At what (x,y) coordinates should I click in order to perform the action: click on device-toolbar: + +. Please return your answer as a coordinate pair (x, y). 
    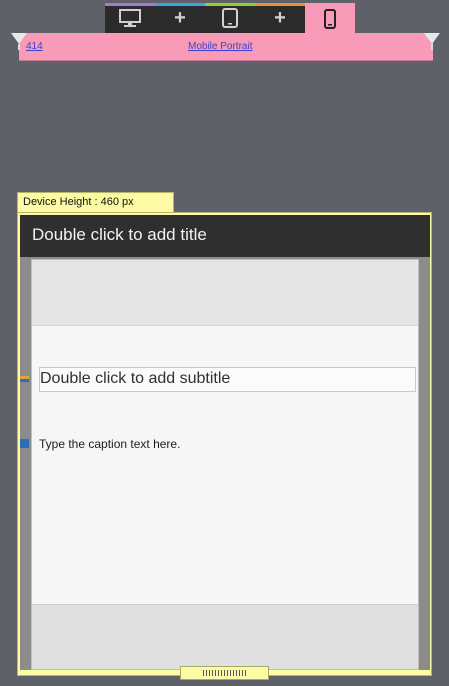
    Looking at the image, I should click on (230, 18).